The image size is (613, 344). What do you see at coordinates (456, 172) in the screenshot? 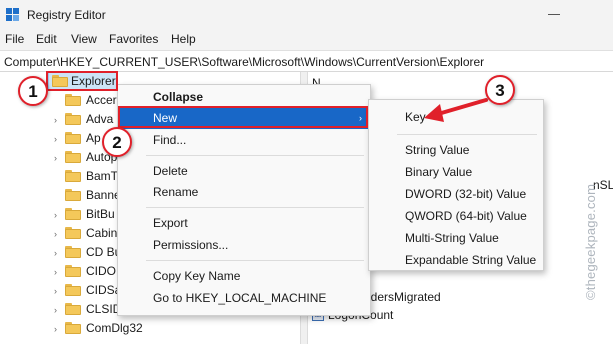
I see `submenu-item-binary-value: Binary Value` at bounding box center [456, 172].